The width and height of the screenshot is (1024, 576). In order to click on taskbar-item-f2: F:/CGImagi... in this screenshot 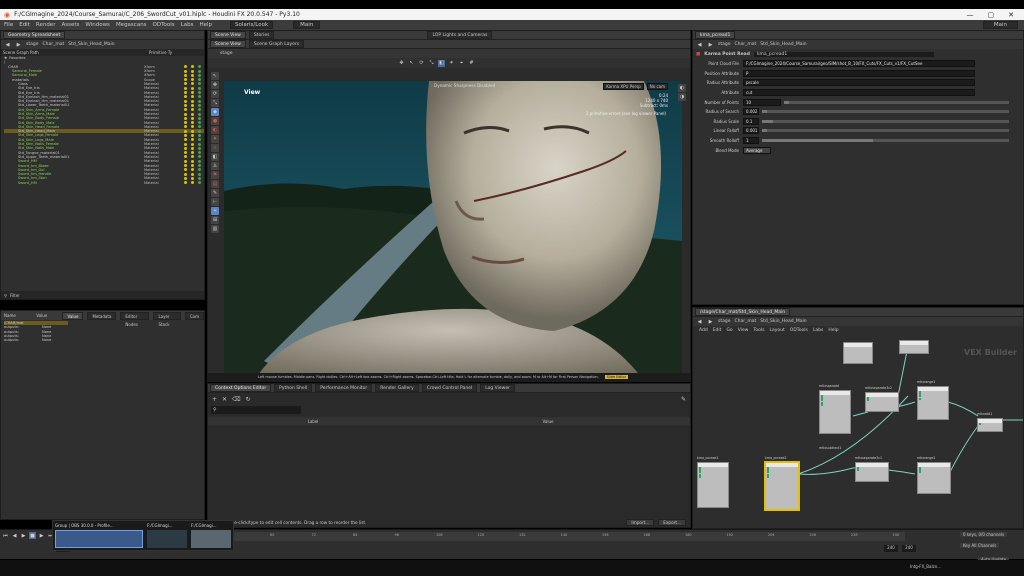, I will do `click(211, 535)`.